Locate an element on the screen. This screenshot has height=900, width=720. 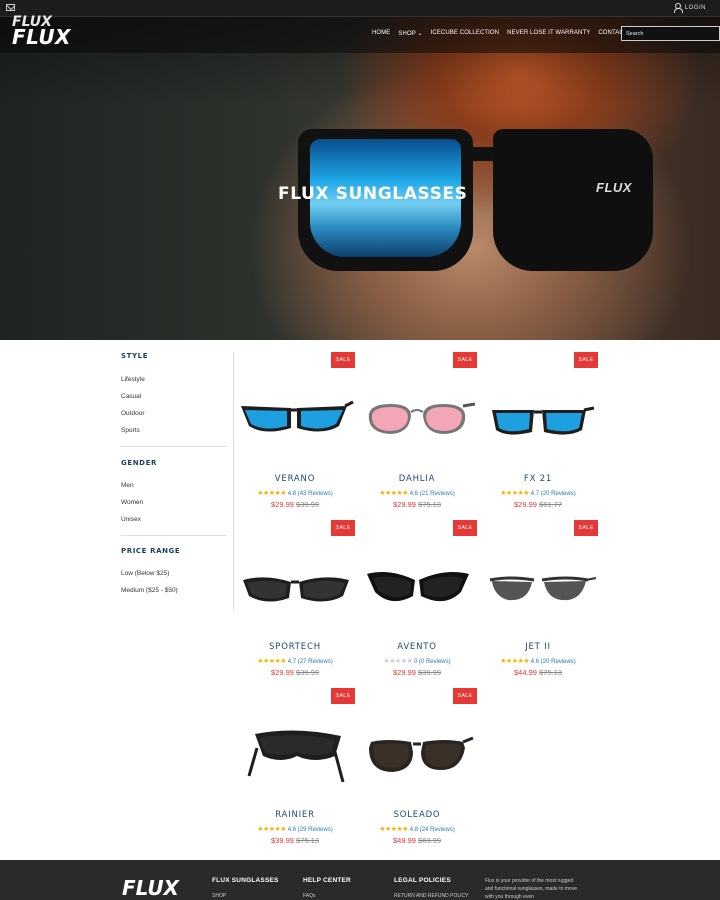
product-price: $39.99 $75.13 is located at coordinates (295, 840).